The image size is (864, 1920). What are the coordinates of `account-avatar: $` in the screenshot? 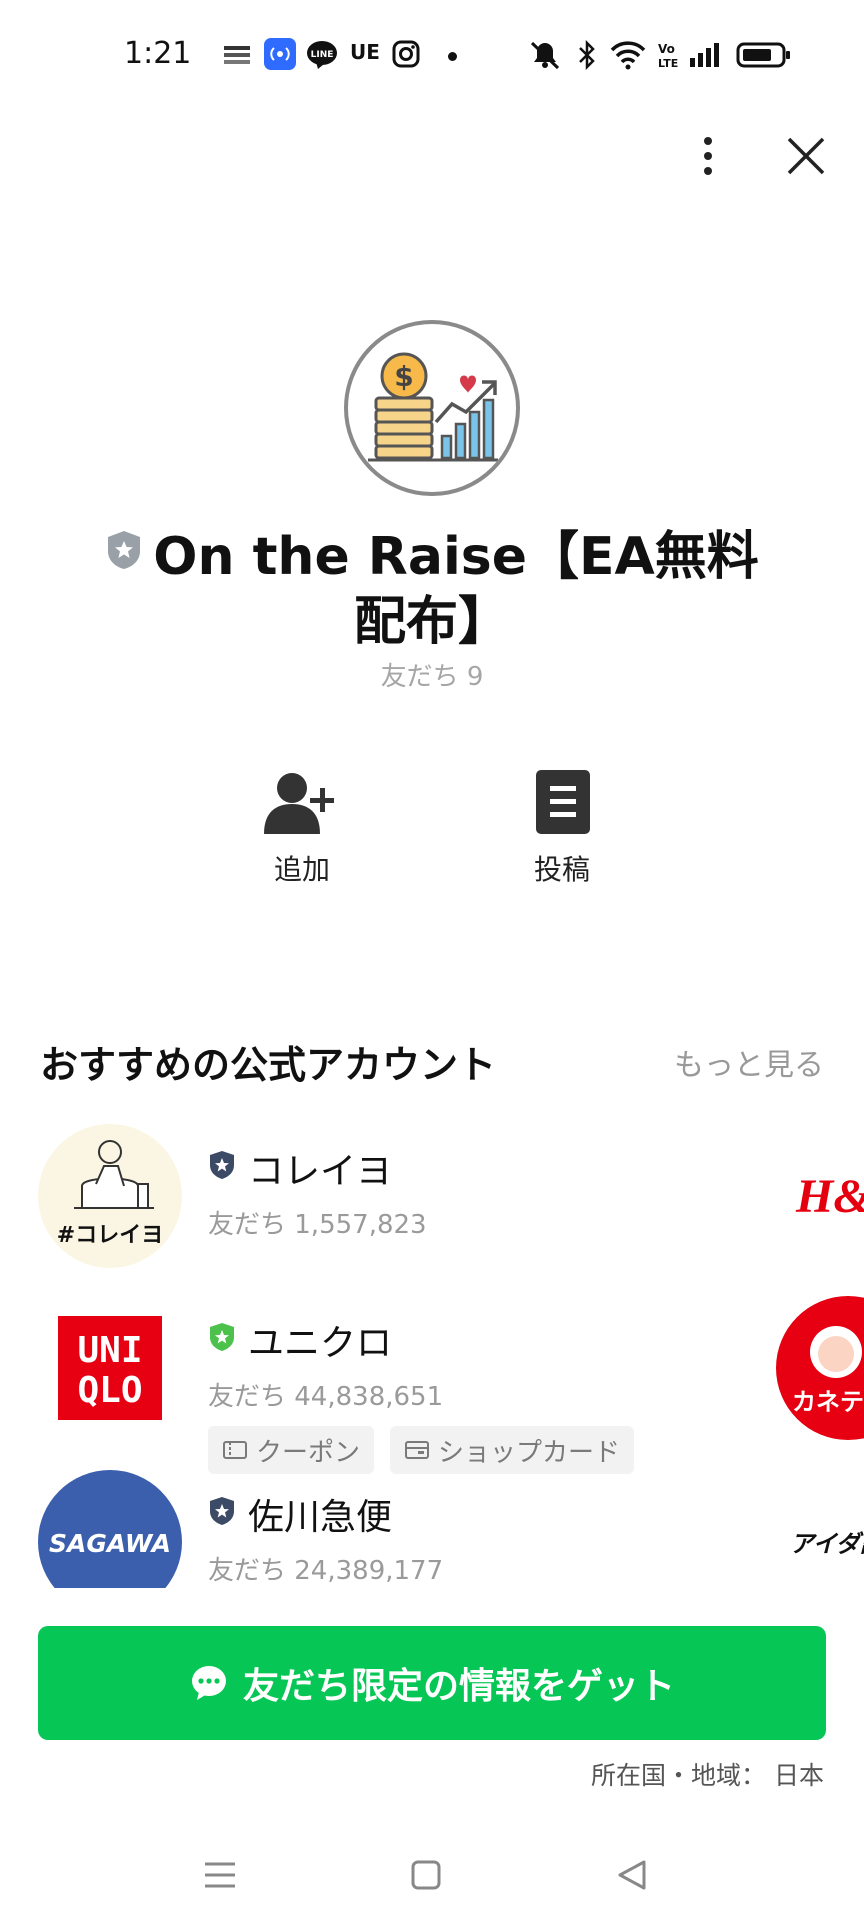 It's located at (432, 408).